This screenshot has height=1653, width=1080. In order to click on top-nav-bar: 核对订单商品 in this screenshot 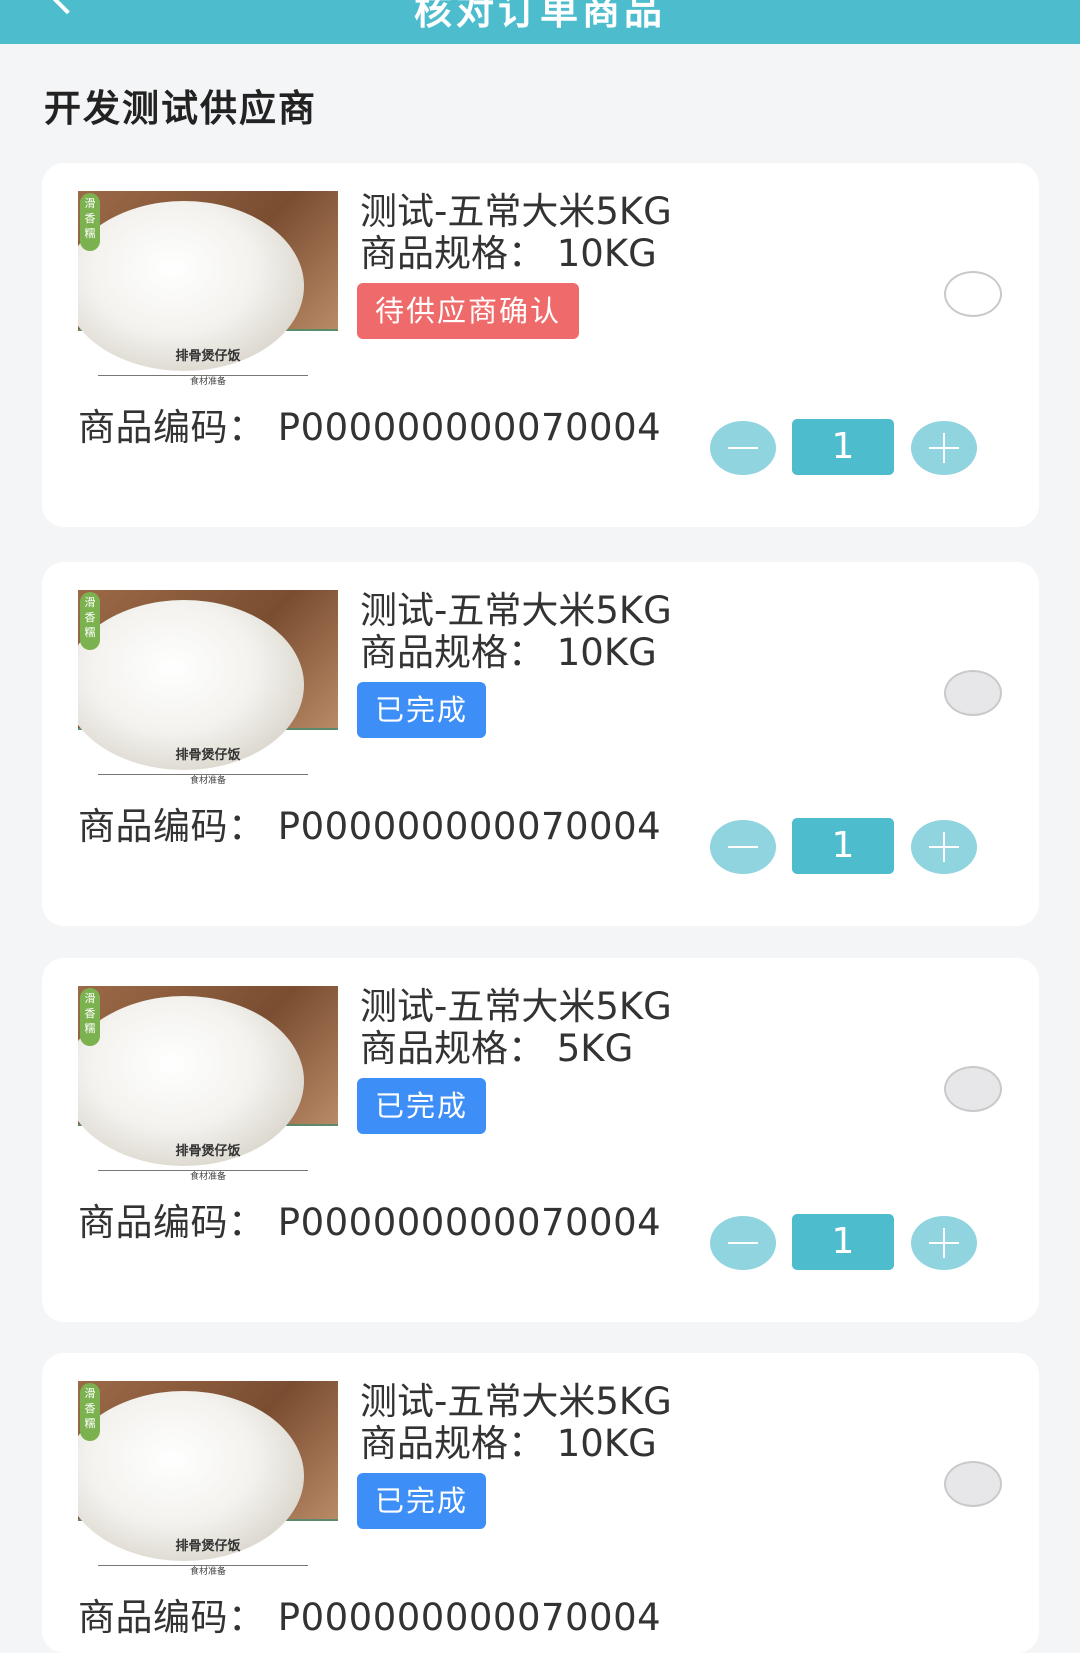, I will do `click(540, 22)`.